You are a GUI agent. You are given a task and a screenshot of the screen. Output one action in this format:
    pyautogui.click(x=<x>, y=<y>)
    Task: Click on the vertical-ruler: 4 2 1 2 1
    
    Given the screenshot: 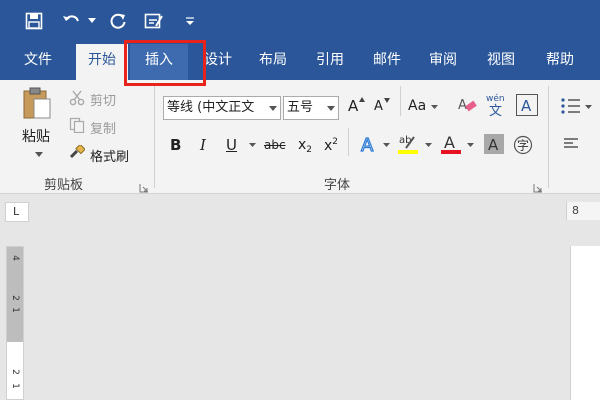 What is the action you would take?
    pyautogui.click(x=15, y=323)
    